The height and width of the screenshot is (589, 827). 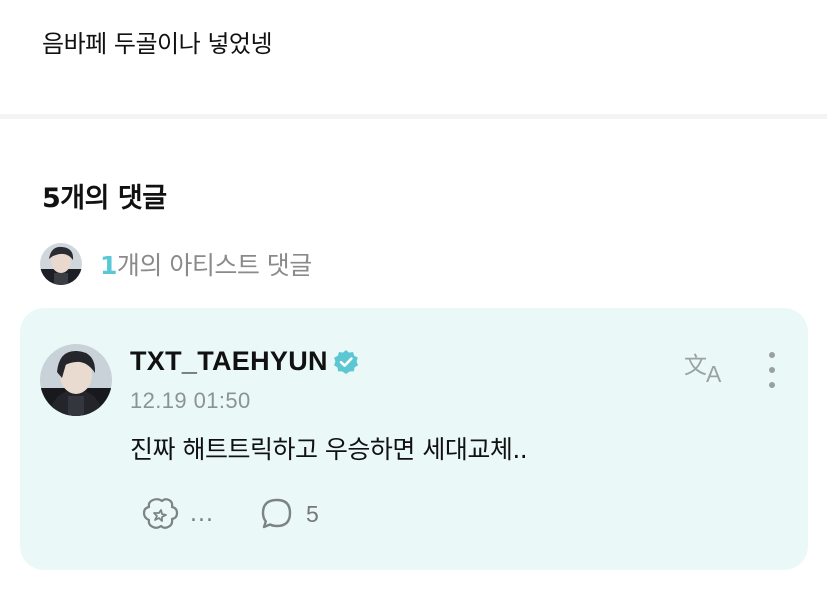 I want to click on artist-comments-label: 1개의 아티스트 댓글, so click(x=206, y=264).